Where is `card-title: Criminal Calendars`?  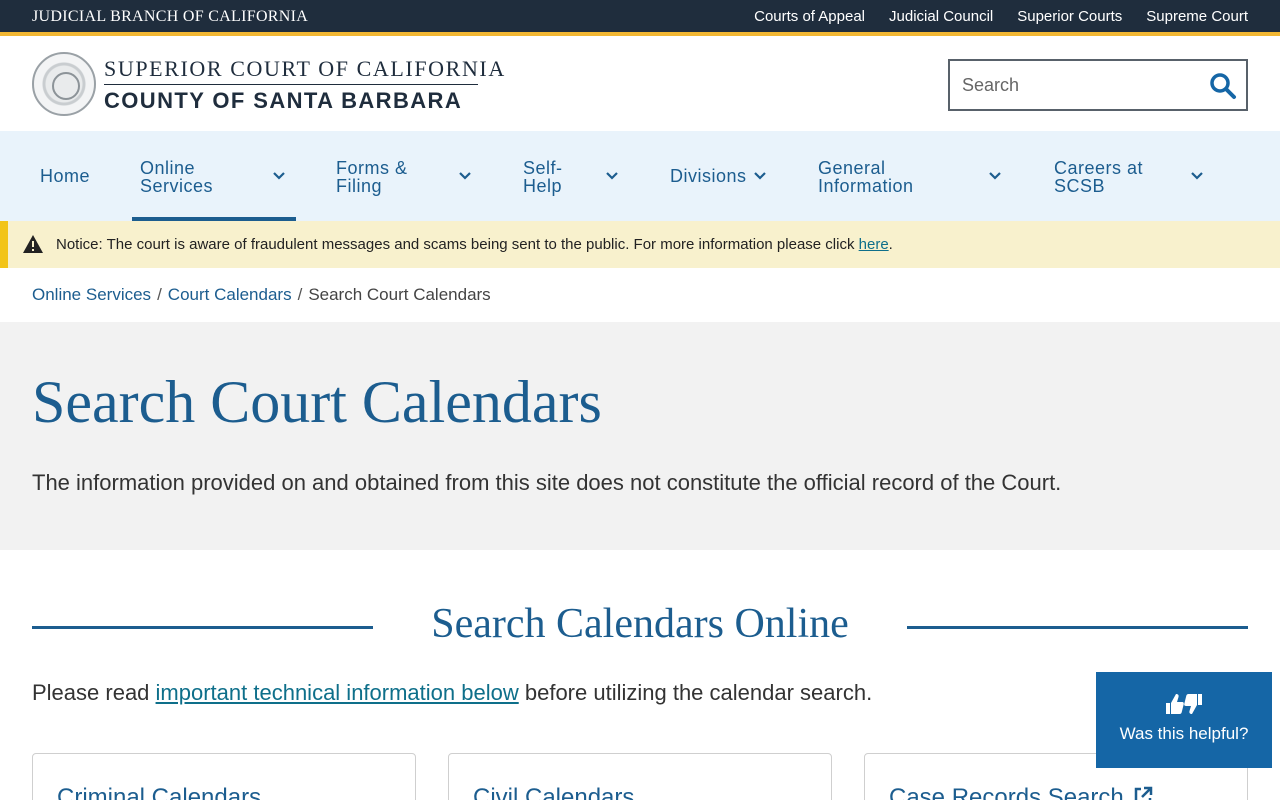
card-title: Criminal Calendars is located at coordinates (159, 792).